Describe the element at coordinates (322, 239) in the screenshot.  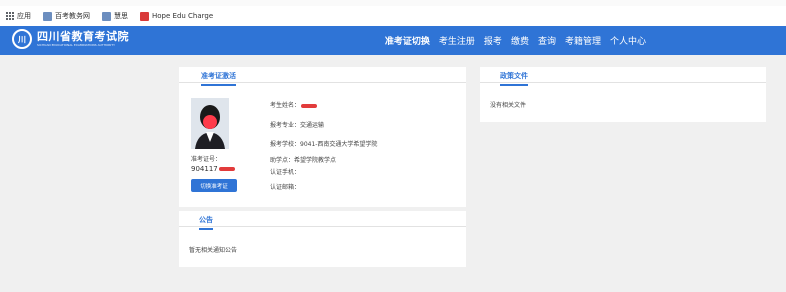
I see `notice-panel: 公告 暂无相关通知公告` at that location.